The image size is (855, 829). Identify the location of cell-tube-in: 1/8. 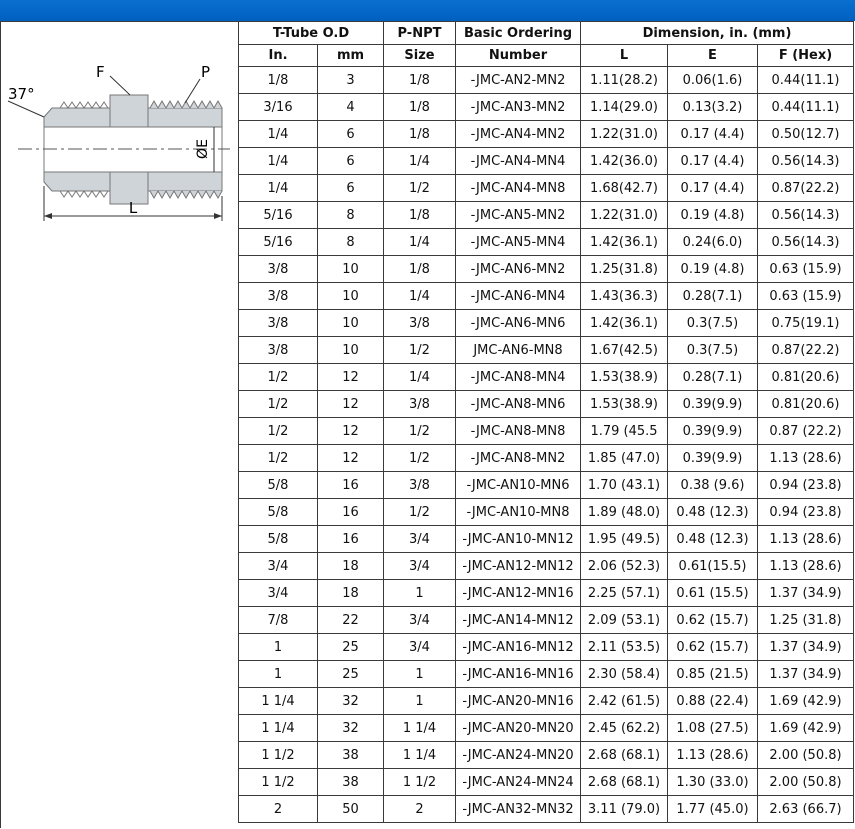
(278, 80).